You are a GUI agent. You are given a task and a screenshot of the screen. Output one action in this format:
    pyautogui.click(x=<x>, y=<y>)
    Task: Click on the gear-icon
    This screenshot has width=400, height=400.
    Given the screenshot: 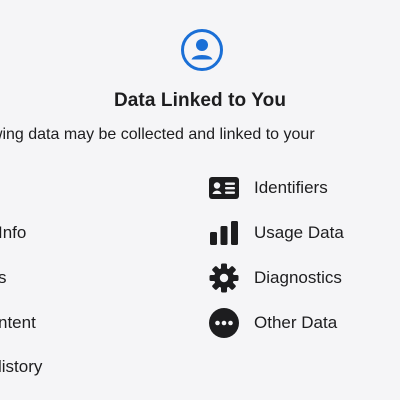 What is the action you would take?
    pyautogui.click(x=224, y=278)
    